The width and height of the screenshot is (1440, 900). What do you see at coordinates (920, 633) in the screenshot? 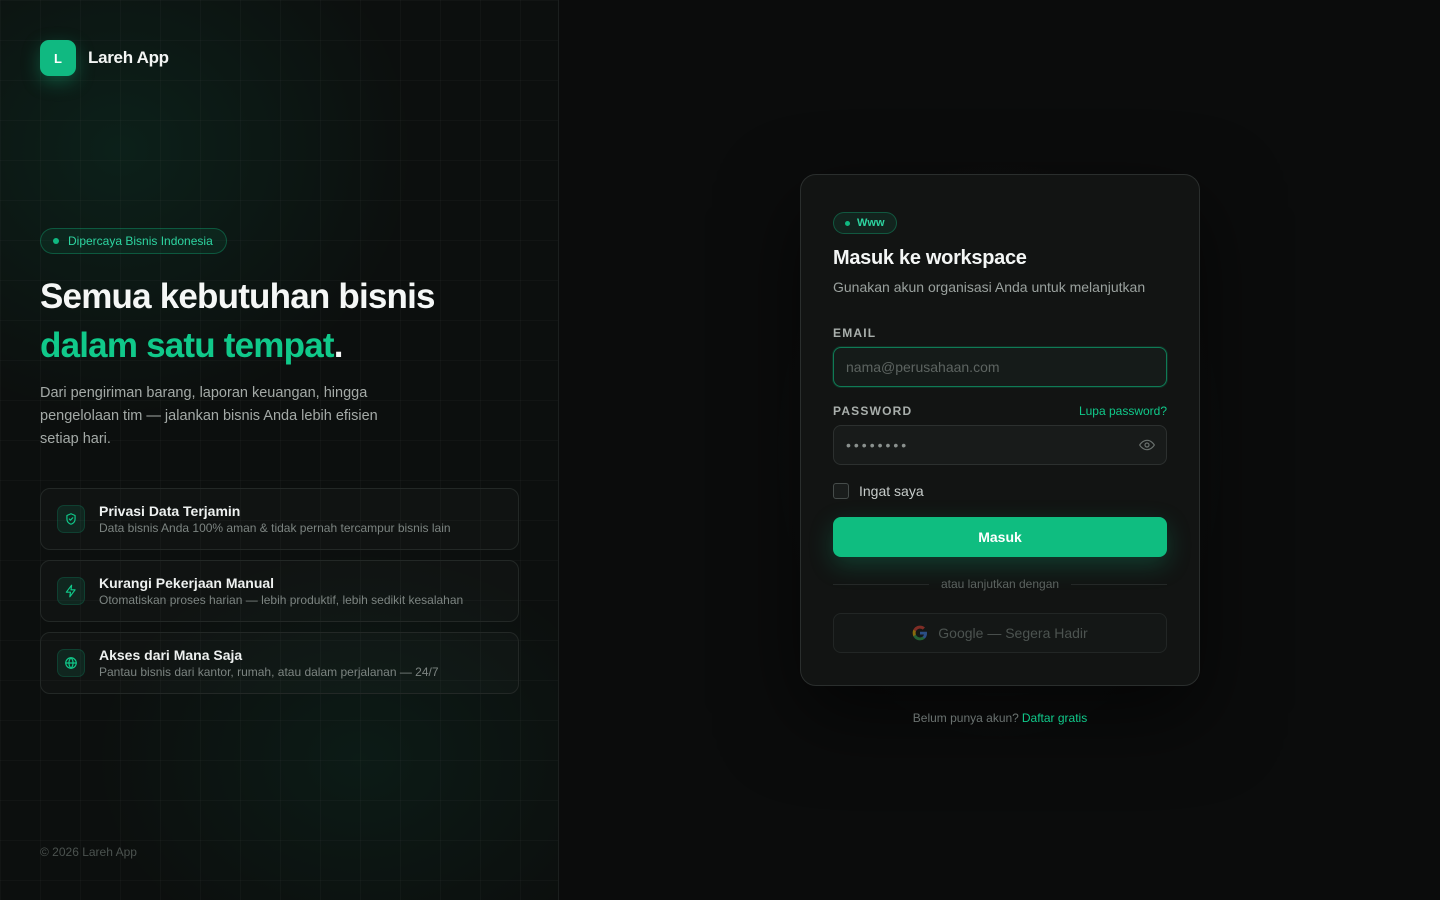
I see `google-icon` at bounding box center [920, 633].